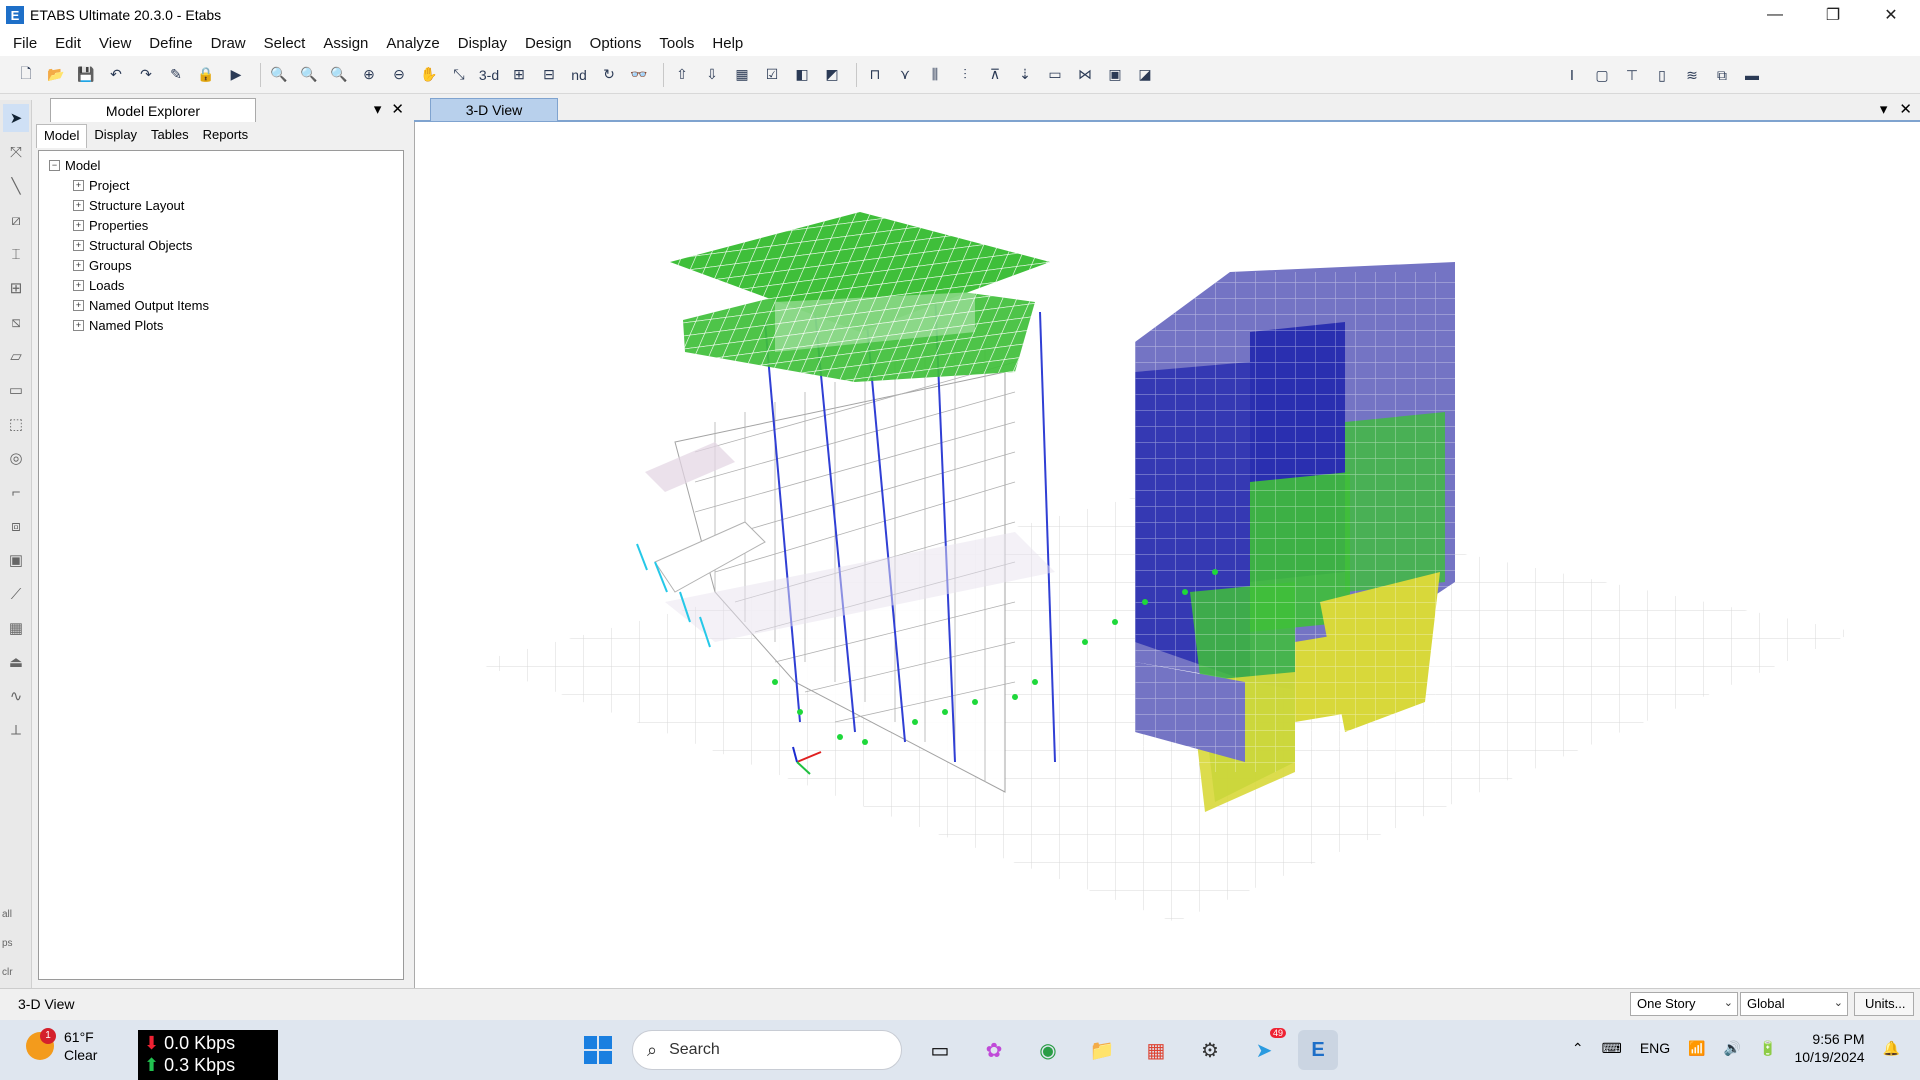 The height and width of the screenshot is (1080, 1920). I want to click on tree-node-structural-objects: + Structural Objects, so click(233, 245).